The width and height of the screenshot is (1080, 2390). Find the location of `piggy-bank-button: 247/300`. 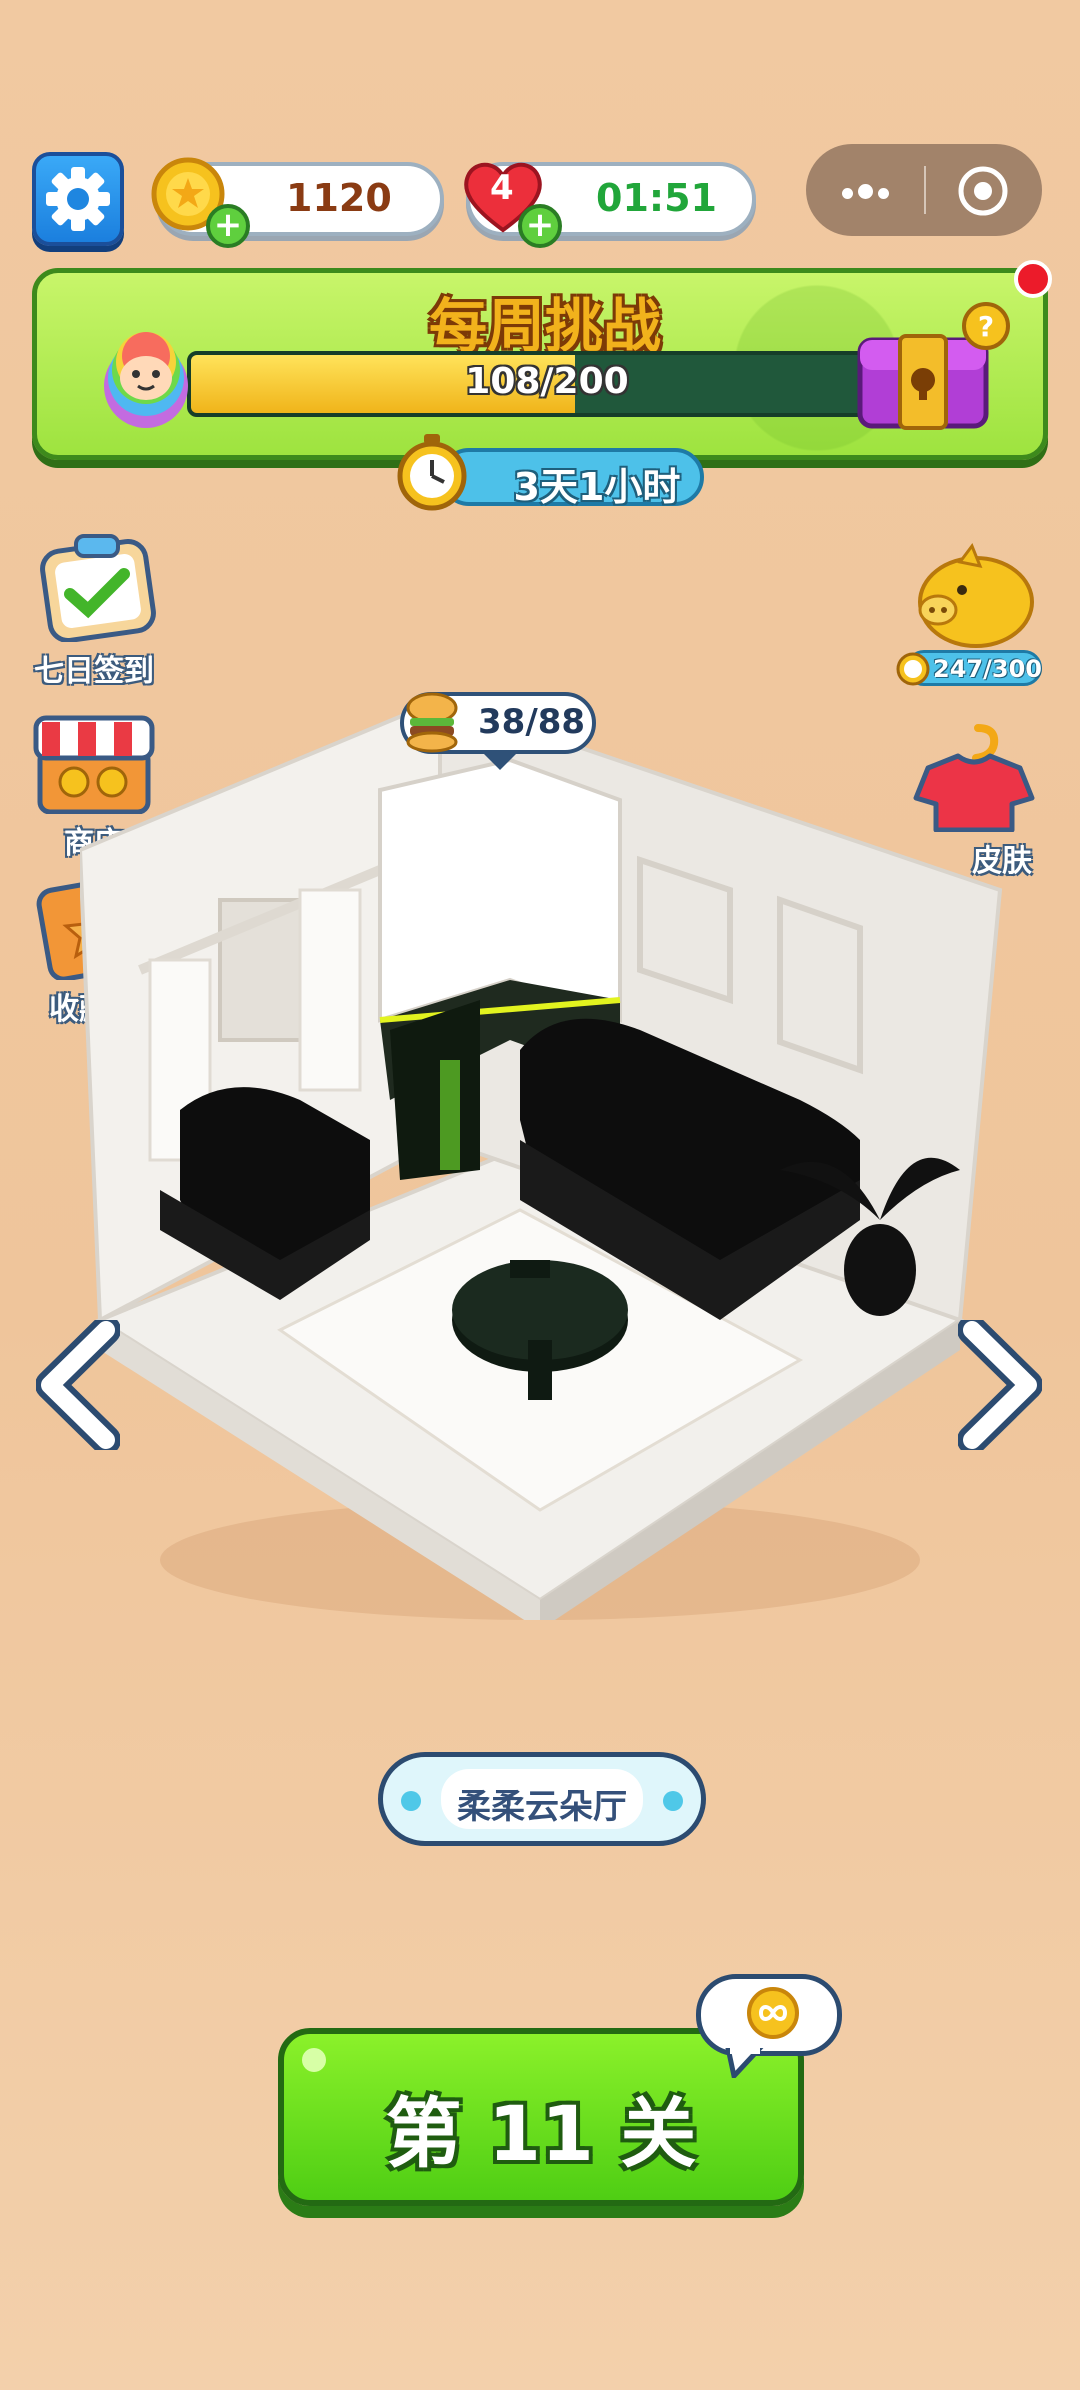

piggy-bank-button: 247/300 is located at coordinates (970, 615).